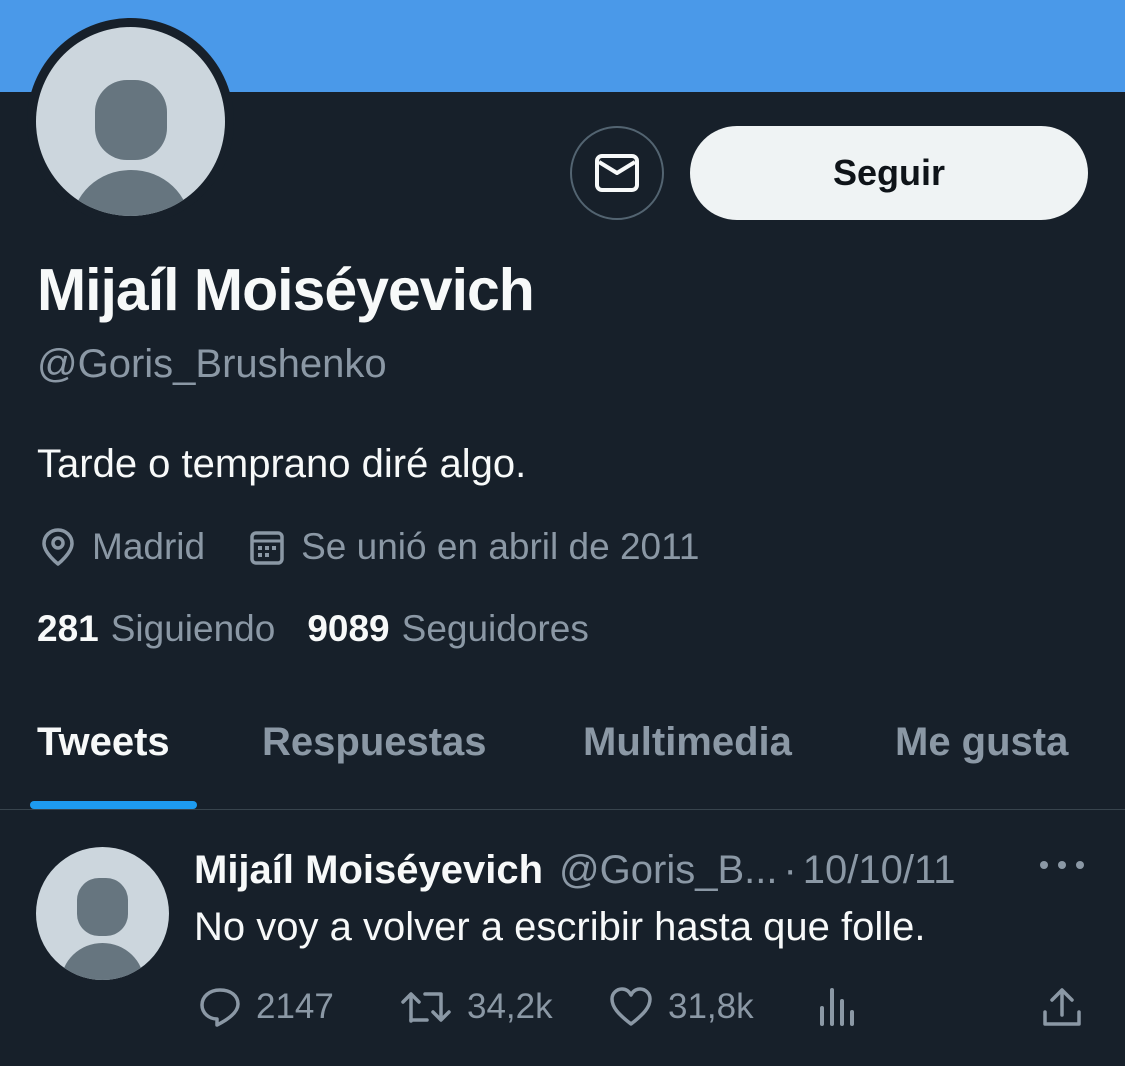  What do you see at coordinates (113, 805) in the screenshot?
I see `active-tab-indicator` at bounding box center [113, 805].